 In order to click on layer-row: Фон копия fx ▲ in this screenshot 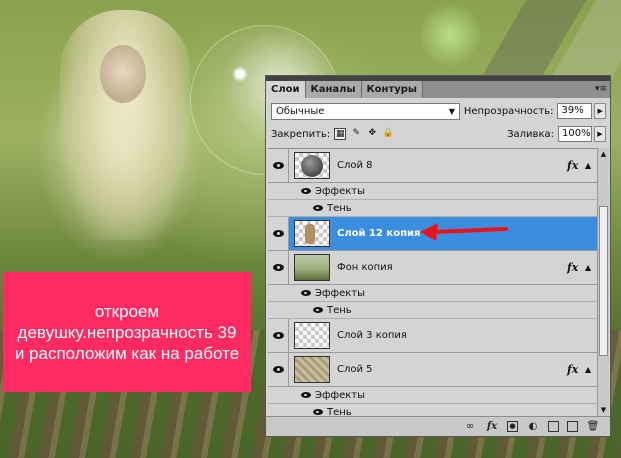, I will do `click(432, 268)`.